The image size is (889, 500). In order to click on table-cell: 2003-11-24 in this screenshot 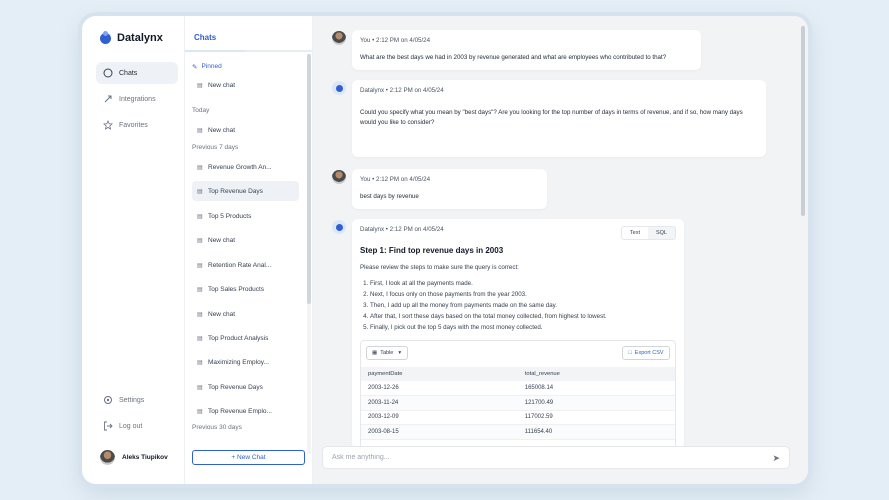, I will do `click(439, 403)`.